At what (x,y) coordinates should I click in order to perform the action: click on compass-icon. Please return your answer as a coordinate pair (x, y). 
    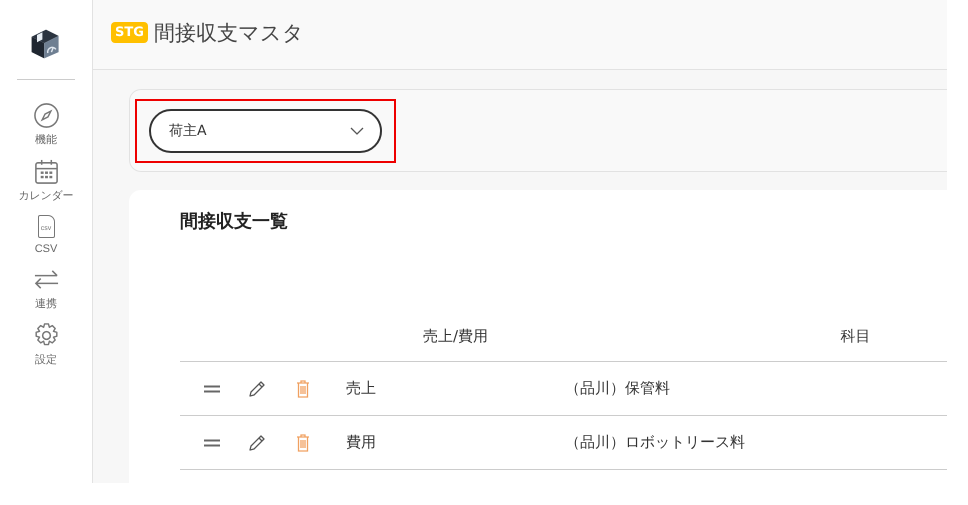
    Looking at the image, I should click on (46, 115).